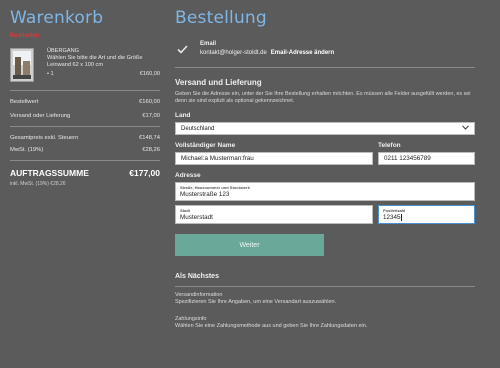  What do you see at coordinates (407, 158) in the screenshot?
I see `phone-value: 0211 123456789` at bounding box center [407, 158].